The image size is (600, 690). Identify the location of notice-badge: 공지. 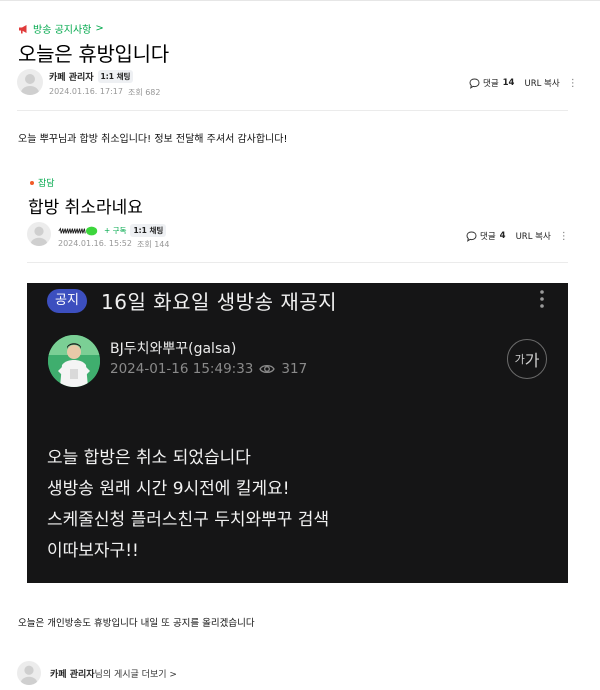
(67, 301).